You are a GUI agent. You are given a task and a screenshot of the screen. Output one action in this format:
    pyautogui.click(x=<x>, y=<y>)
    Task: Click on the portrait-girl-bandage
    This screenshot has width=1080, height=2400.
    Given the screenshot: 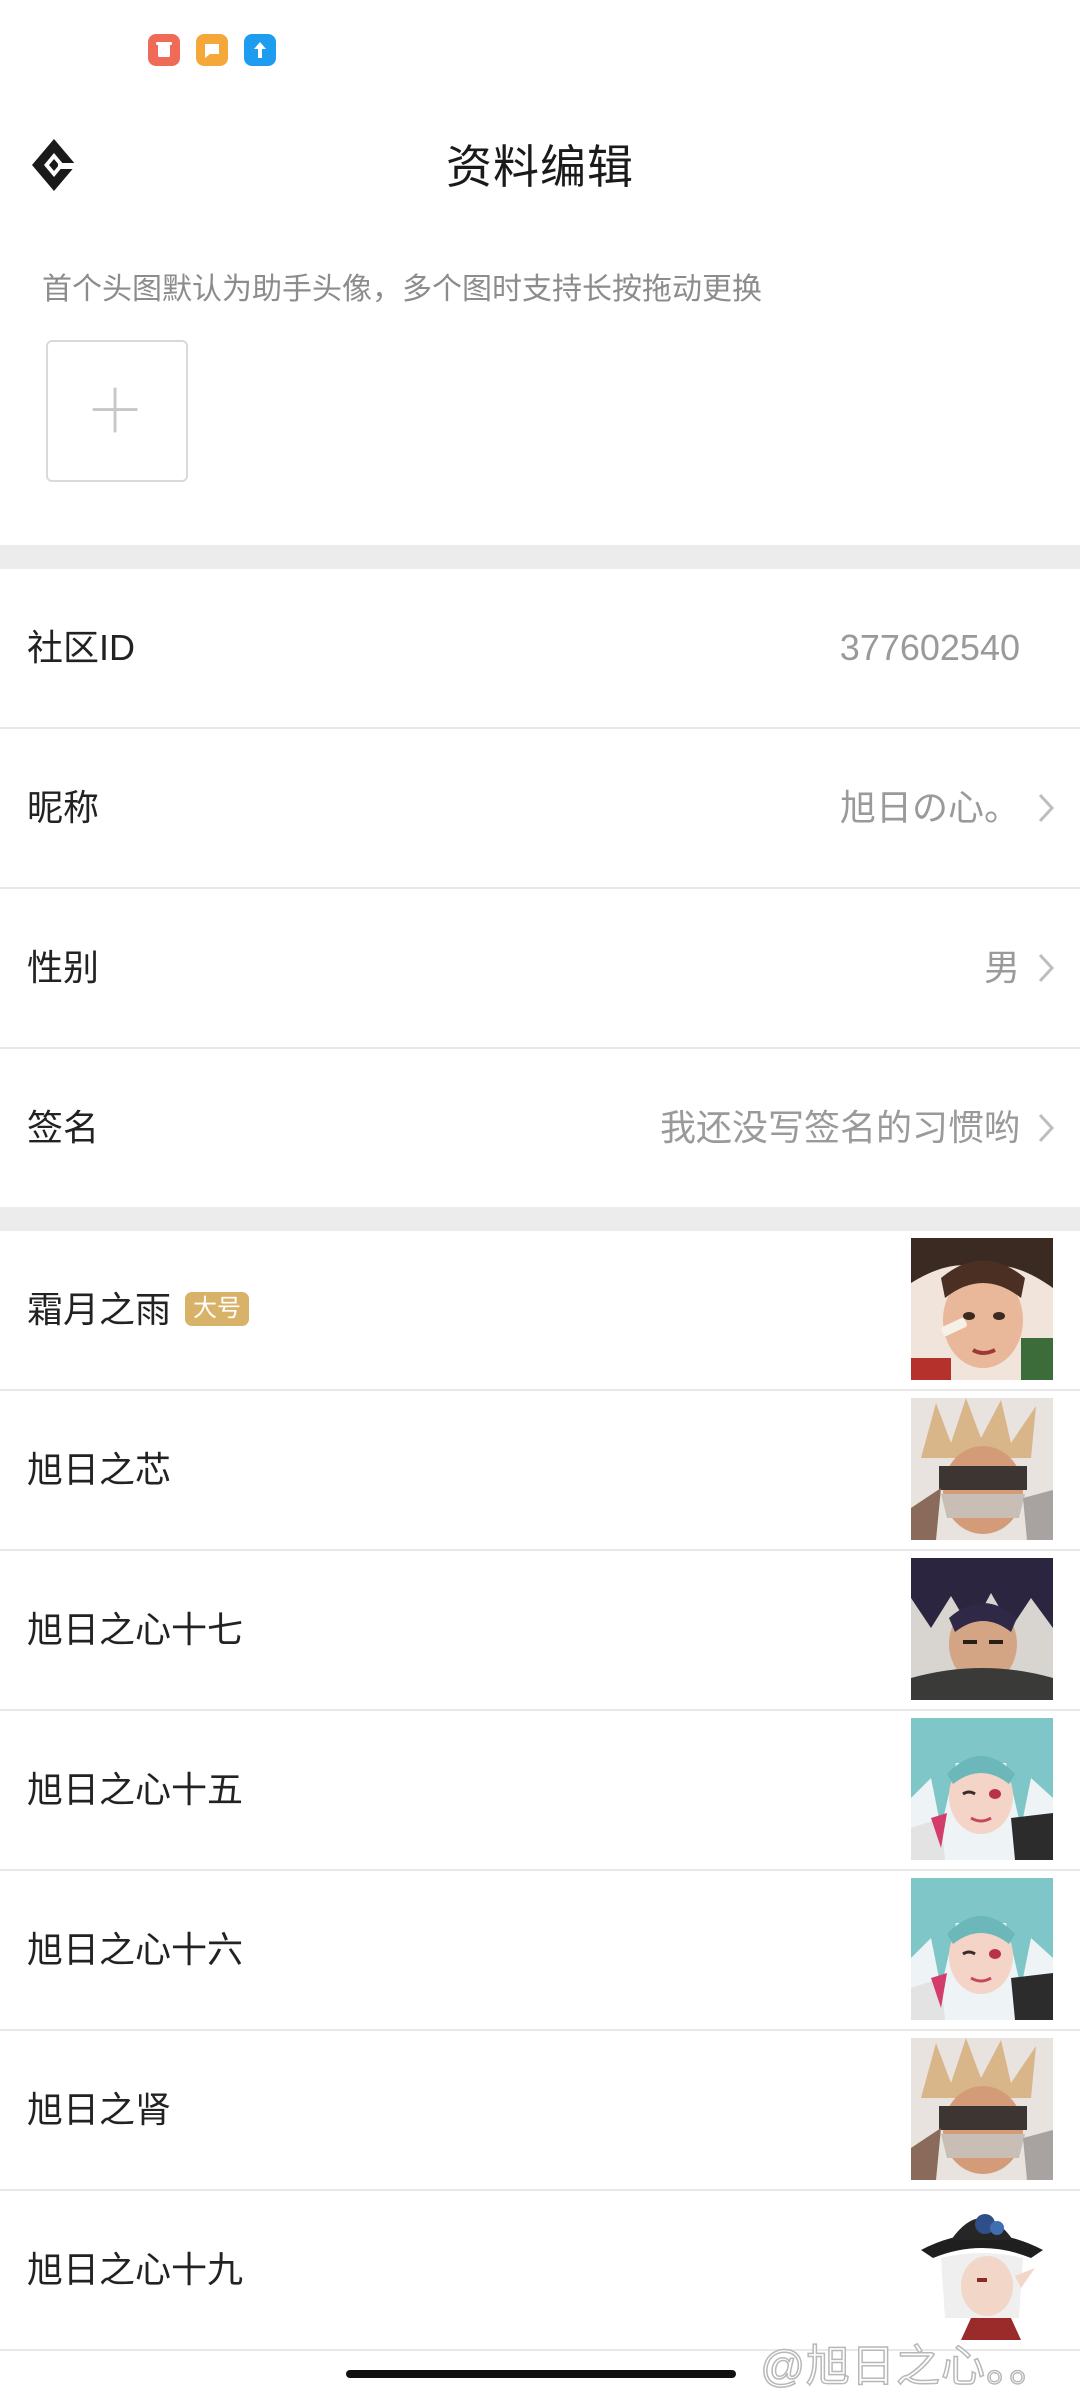 What is the action you would take?
    pyautogui.click(x=982, y=1309)
    